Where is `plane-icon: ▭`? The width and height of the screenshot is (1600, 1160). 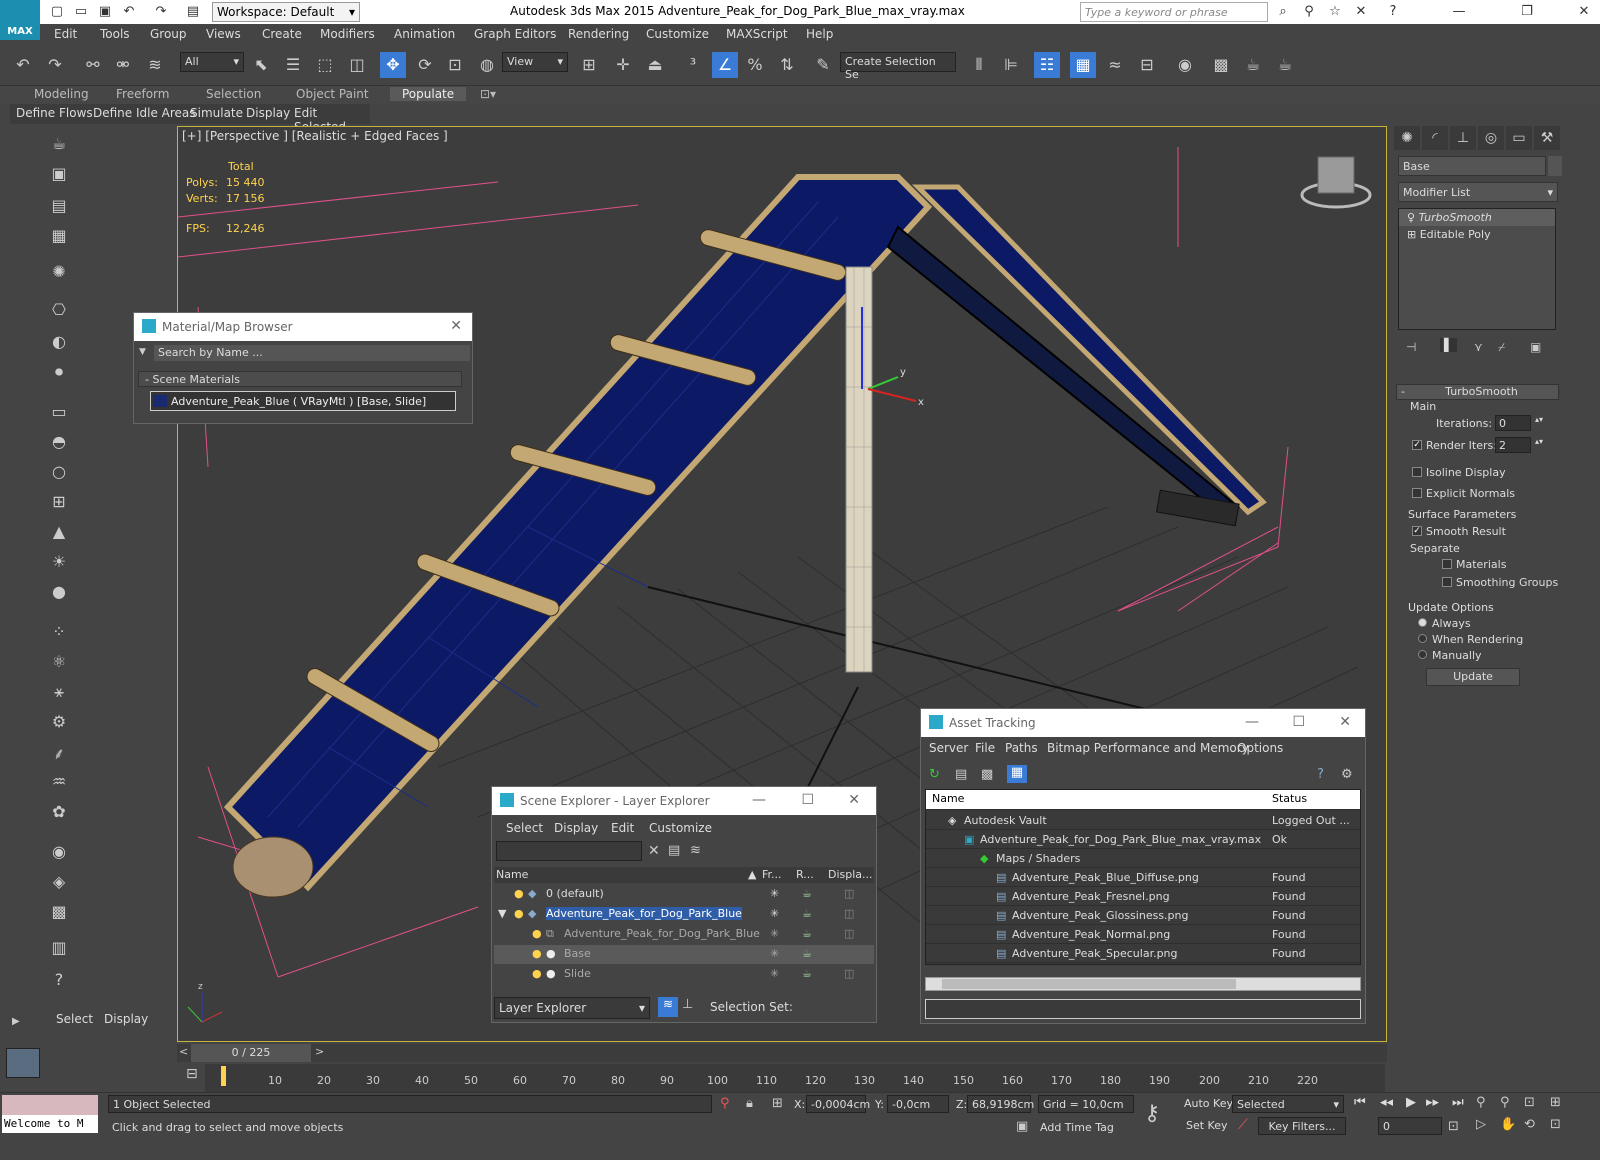
plane-icon: ▭ is located at coordinates (59, 414).